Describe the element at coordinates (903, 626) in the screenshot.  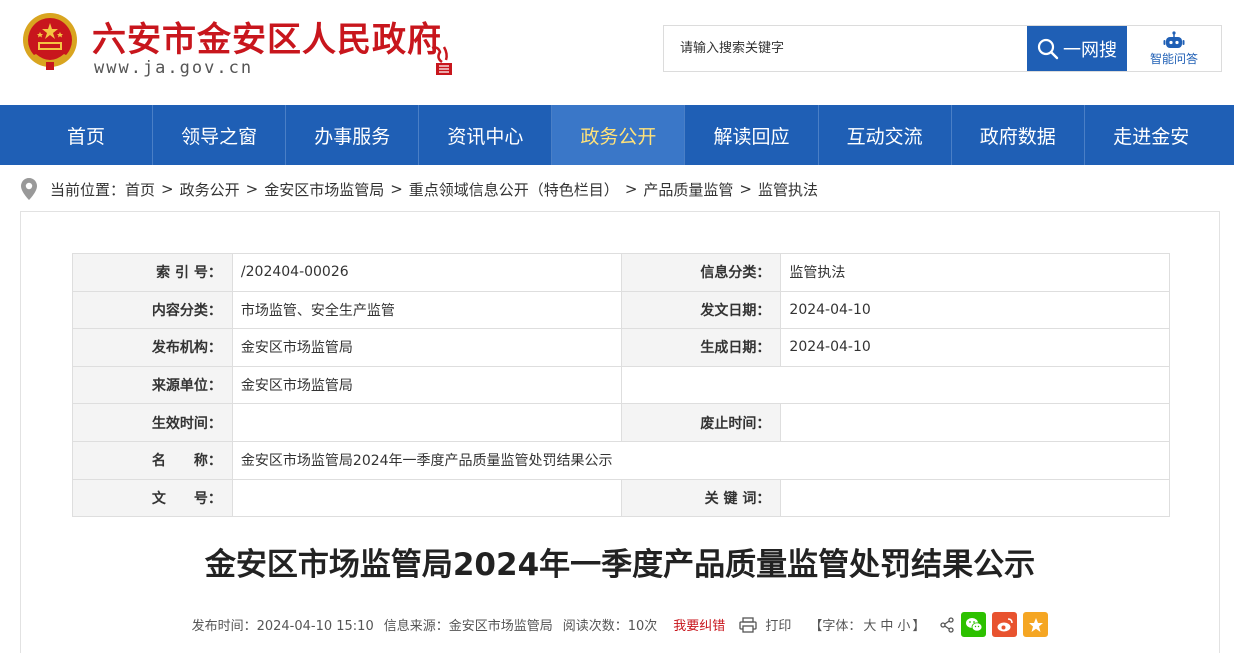
I see `font-size-small: 小` at that location.